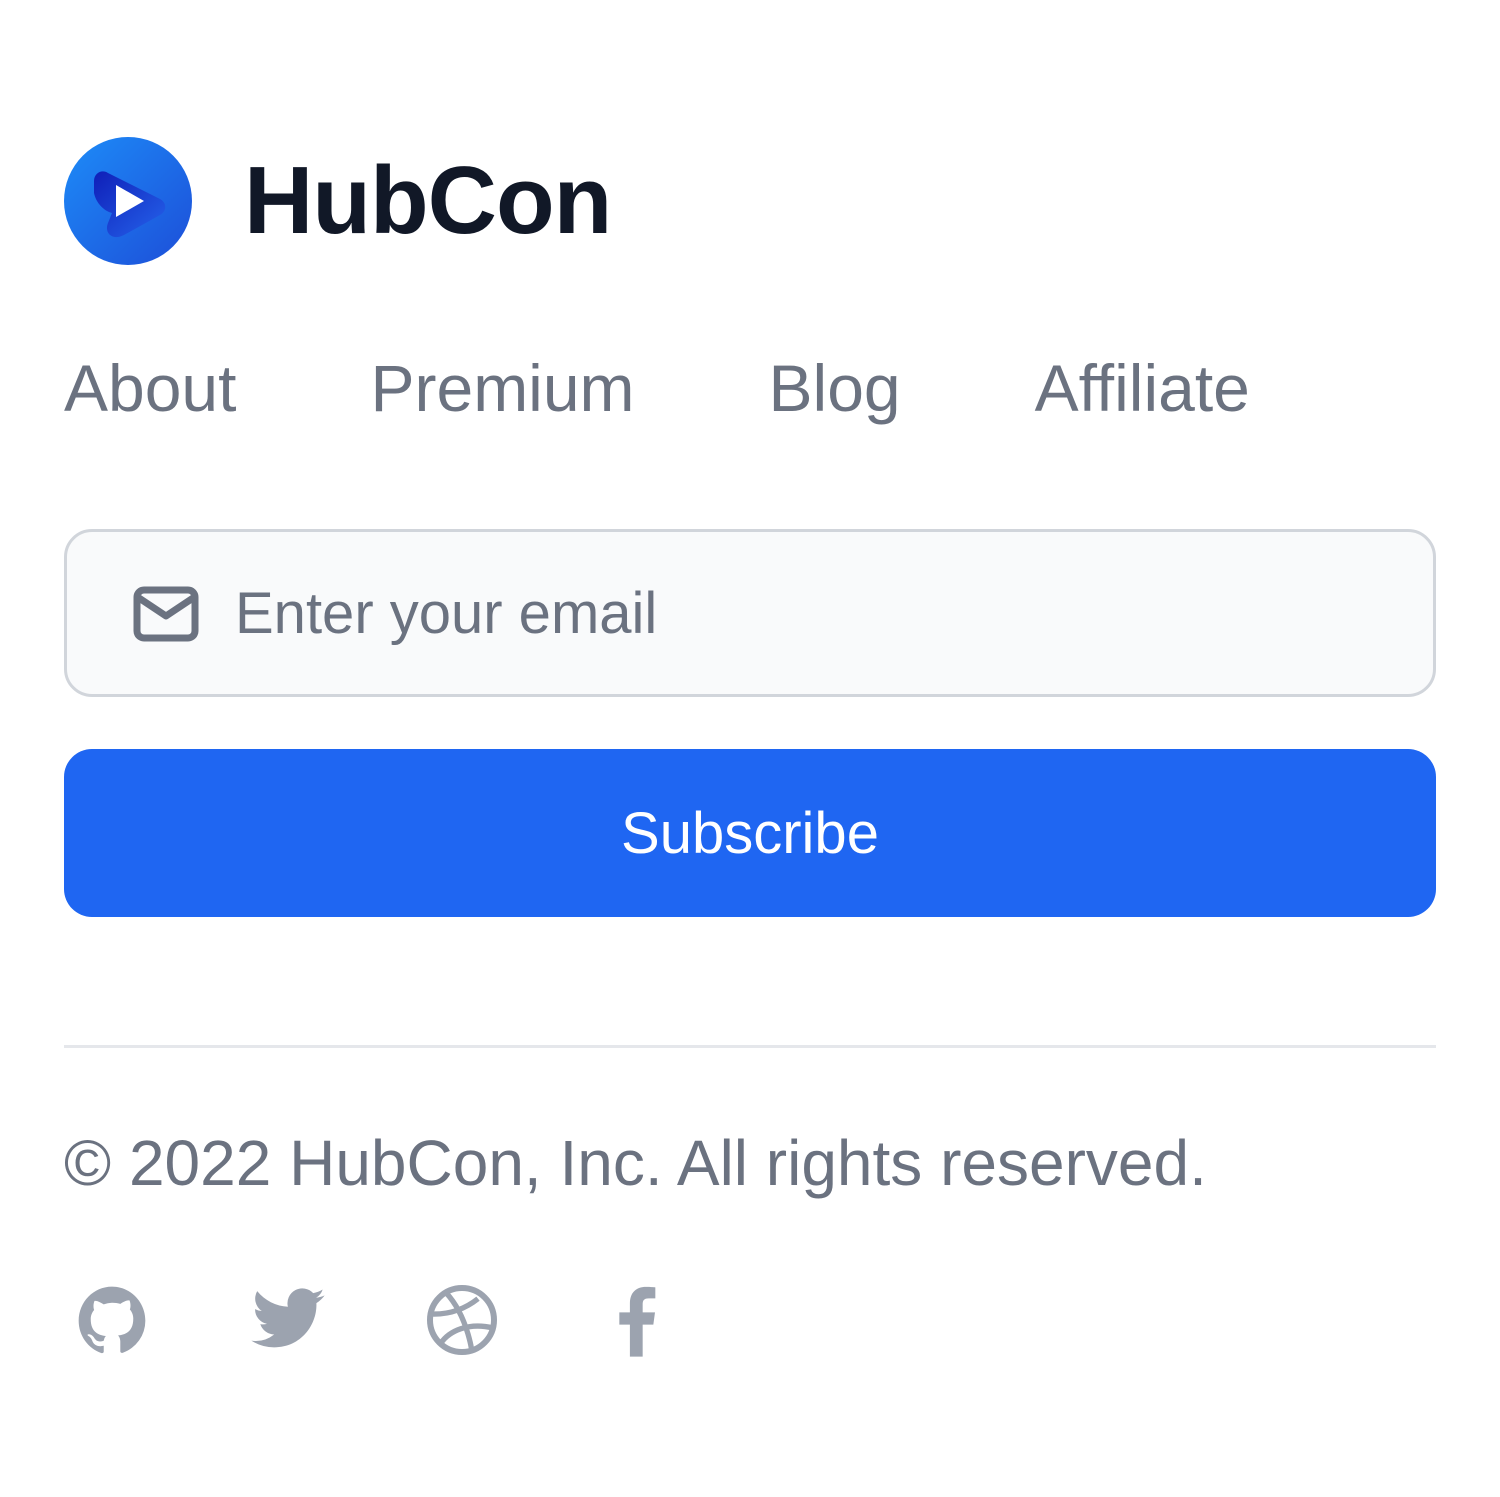  I want to click on divider, so click(750, 1046).